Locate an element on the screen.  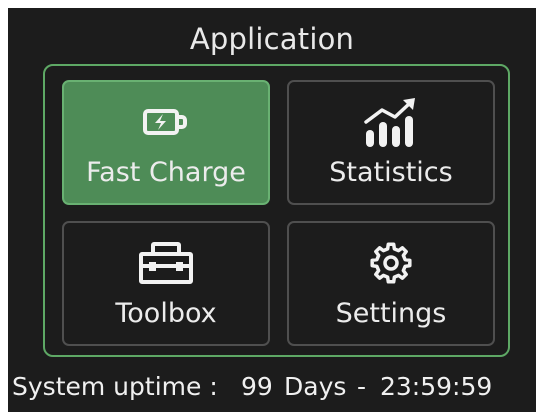
statistics-tile: Statistics is located at coordinates (391, 142).